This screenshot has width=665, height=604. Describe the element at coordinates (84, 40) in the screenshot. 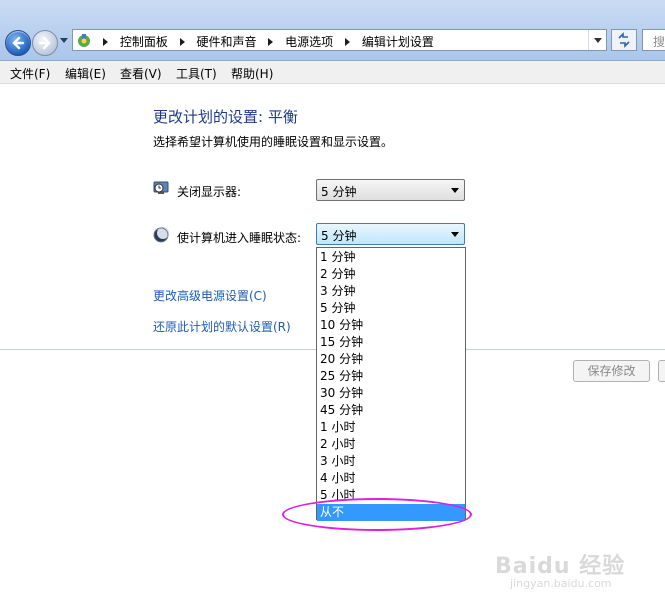

I see `control-panel-icon` at that location.